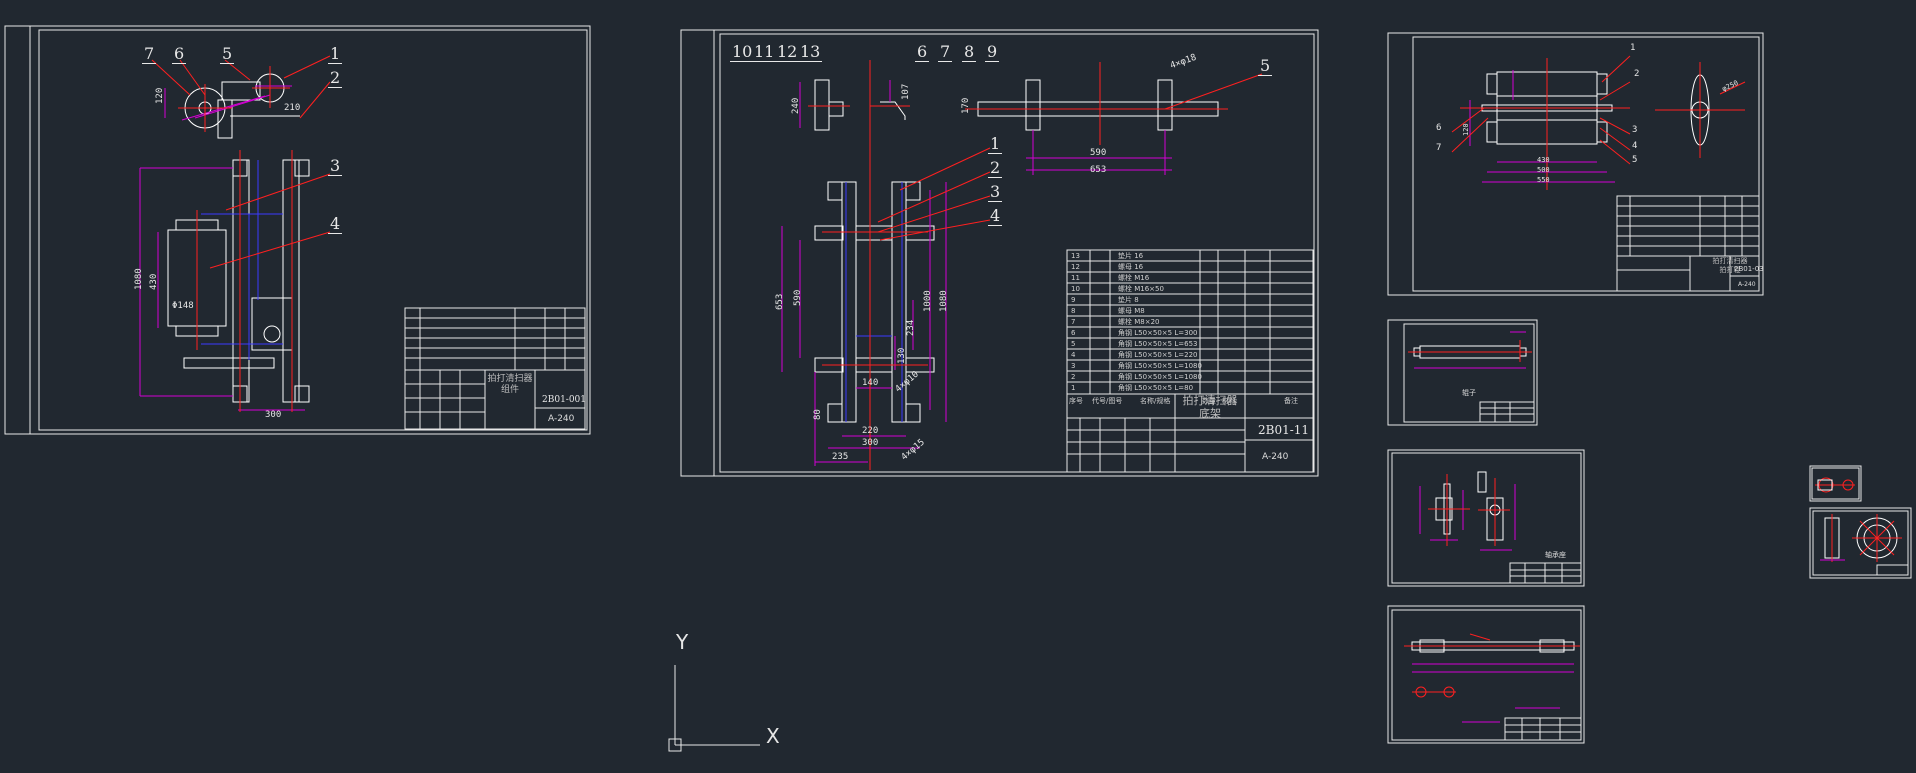 This screenshot has height=773, width=1916. What do you see at coordinates (1155, 401) in the screenshot?
I see `bom-header-name: 名称/规格` at bounding box center [1155, 401].